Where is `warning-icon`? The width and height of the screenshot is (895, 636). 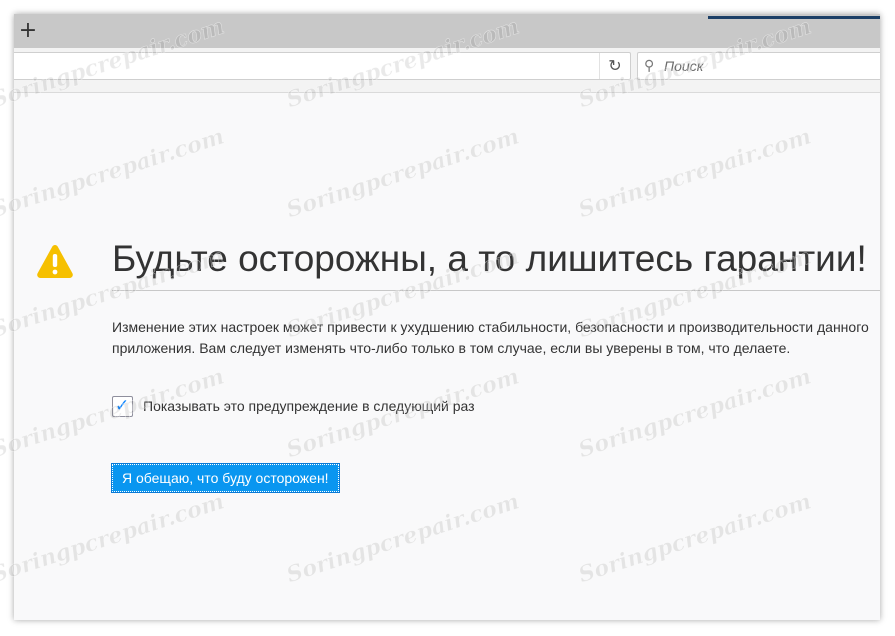 warning-icon is located at coordinates (55, 261).